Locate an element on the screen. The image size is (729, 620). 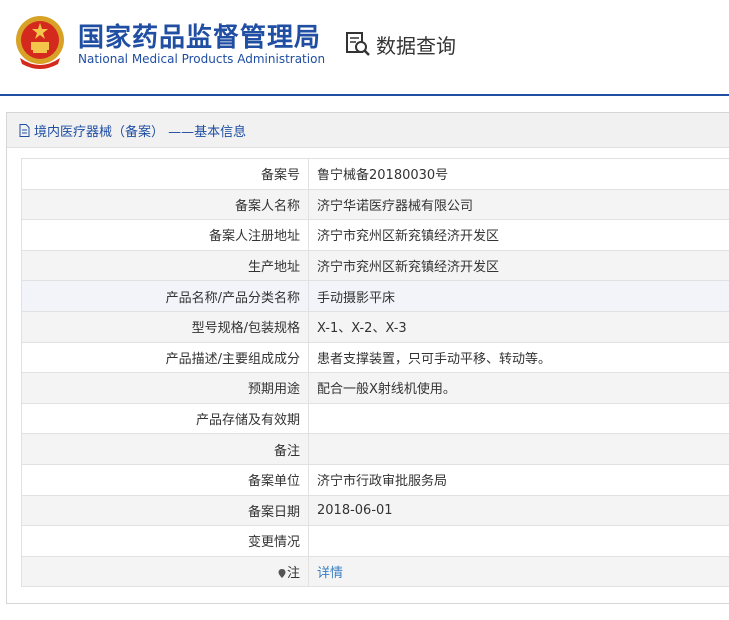
row-value-cell: 详情 is located at coordinates (518, 571).